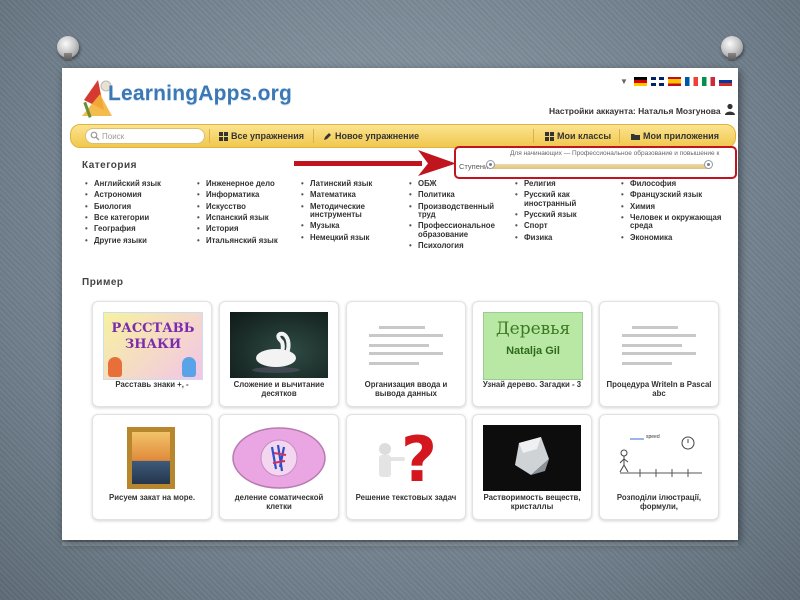 The width and height of the screenshot is (800, 600). What do you see at coordinates (659, 389) in the screenshot?
I see `card-caption: Процедура WriteIn в Pascal abc` at bounding box center [659, 389].